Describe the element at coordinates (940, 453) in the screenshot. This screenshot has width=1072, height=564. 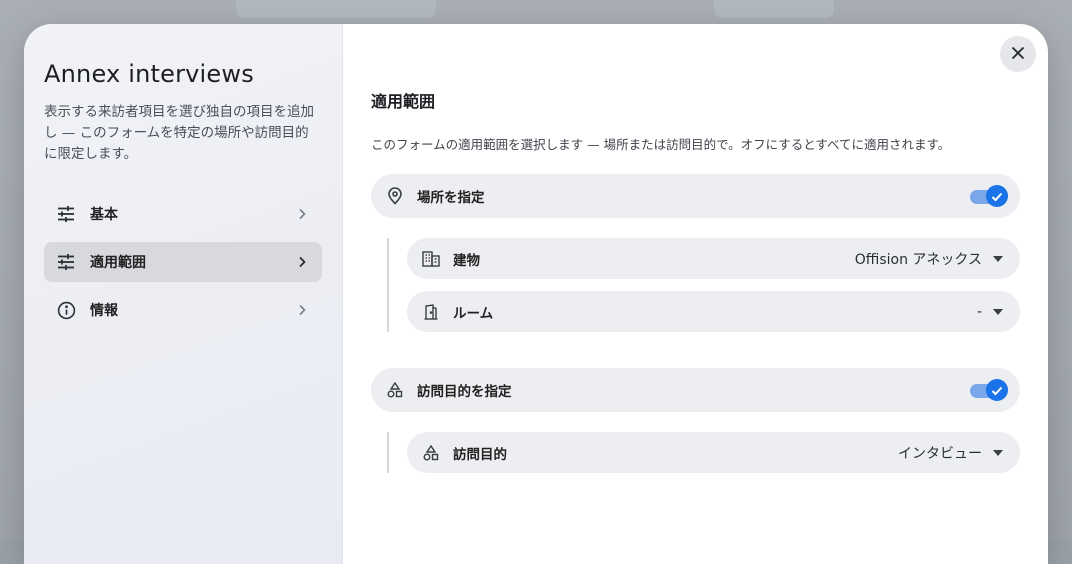
I see `visit-purpose-value: インタビュー` at that location.